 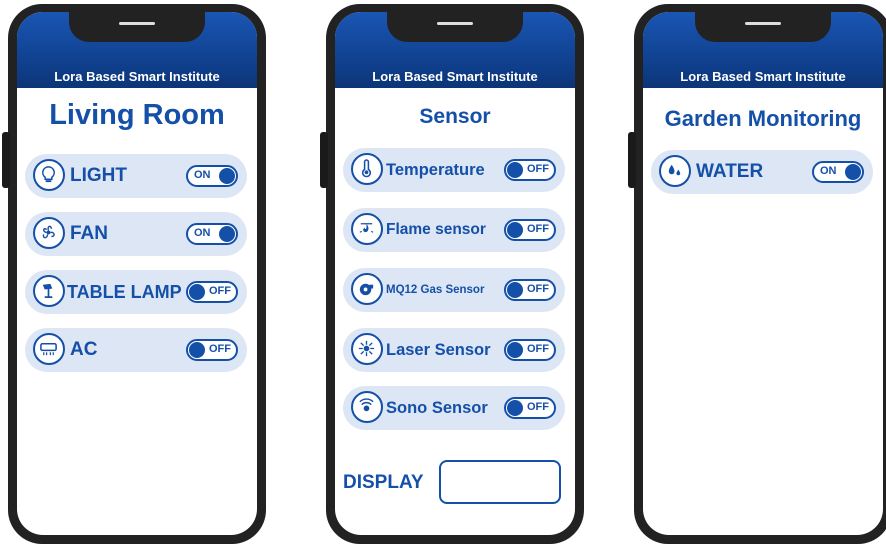 I want to click on flame-sensor-toggle: OFF, so click(x=530, y=230).